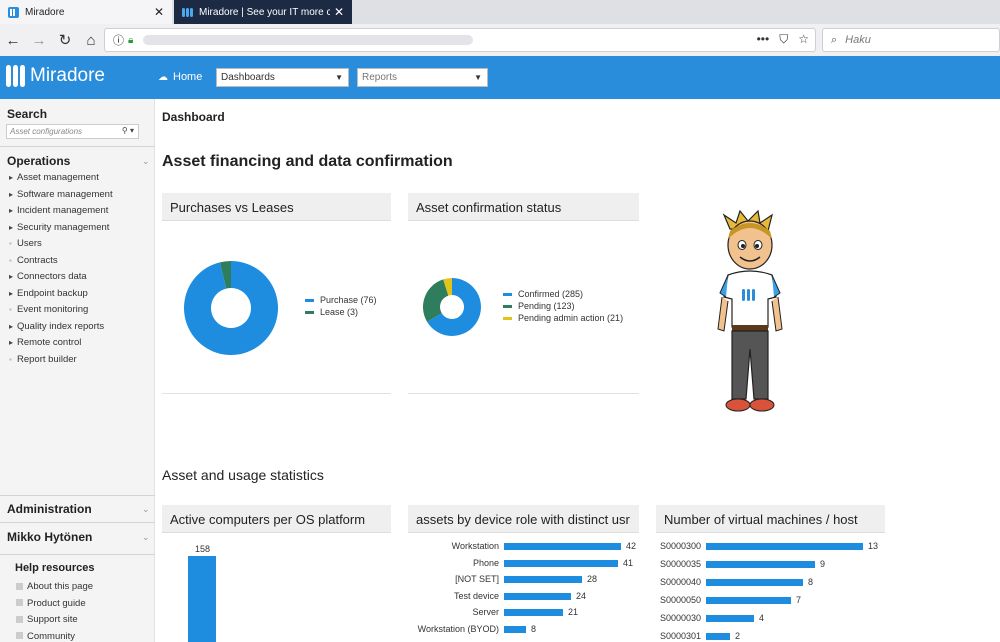 The height and width of the screenshot is (642, 1000). I want to click on asset-search-input: Asset configurations ⚲ ▾, so click(72, 131).